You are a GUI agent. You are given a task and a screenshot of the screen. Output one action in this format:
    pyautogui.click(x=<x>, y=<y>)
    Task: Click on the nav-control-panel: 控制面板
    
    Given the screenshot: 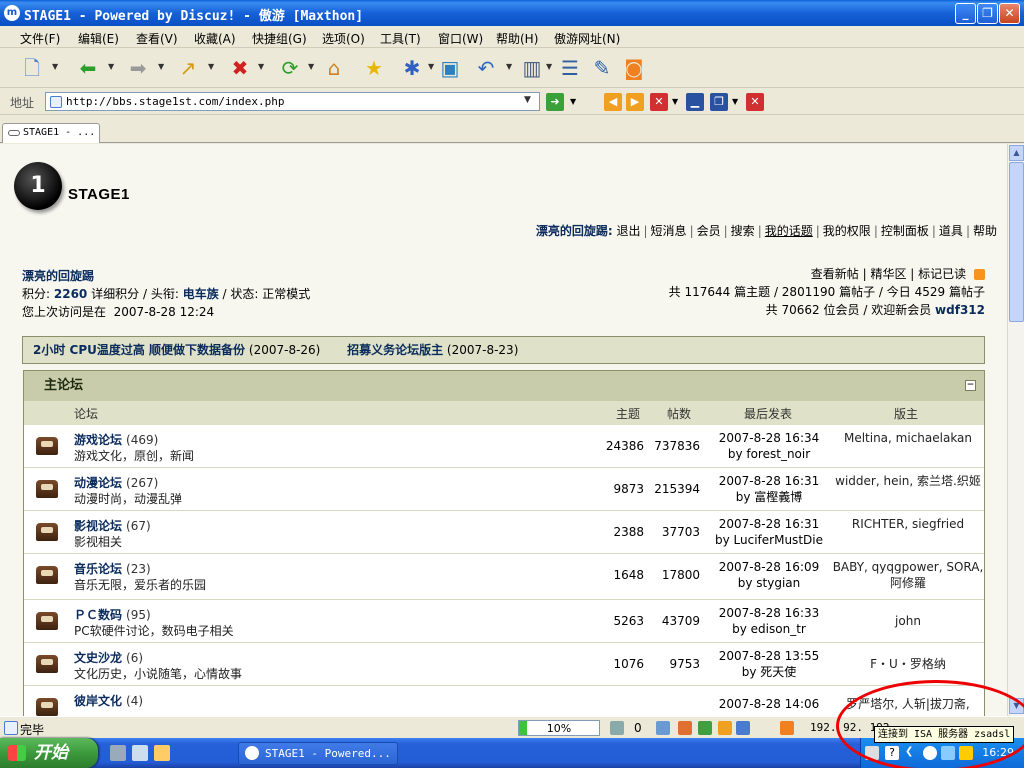 What is the action you would take?
    pyautogui.click(x=905, y=231)
    